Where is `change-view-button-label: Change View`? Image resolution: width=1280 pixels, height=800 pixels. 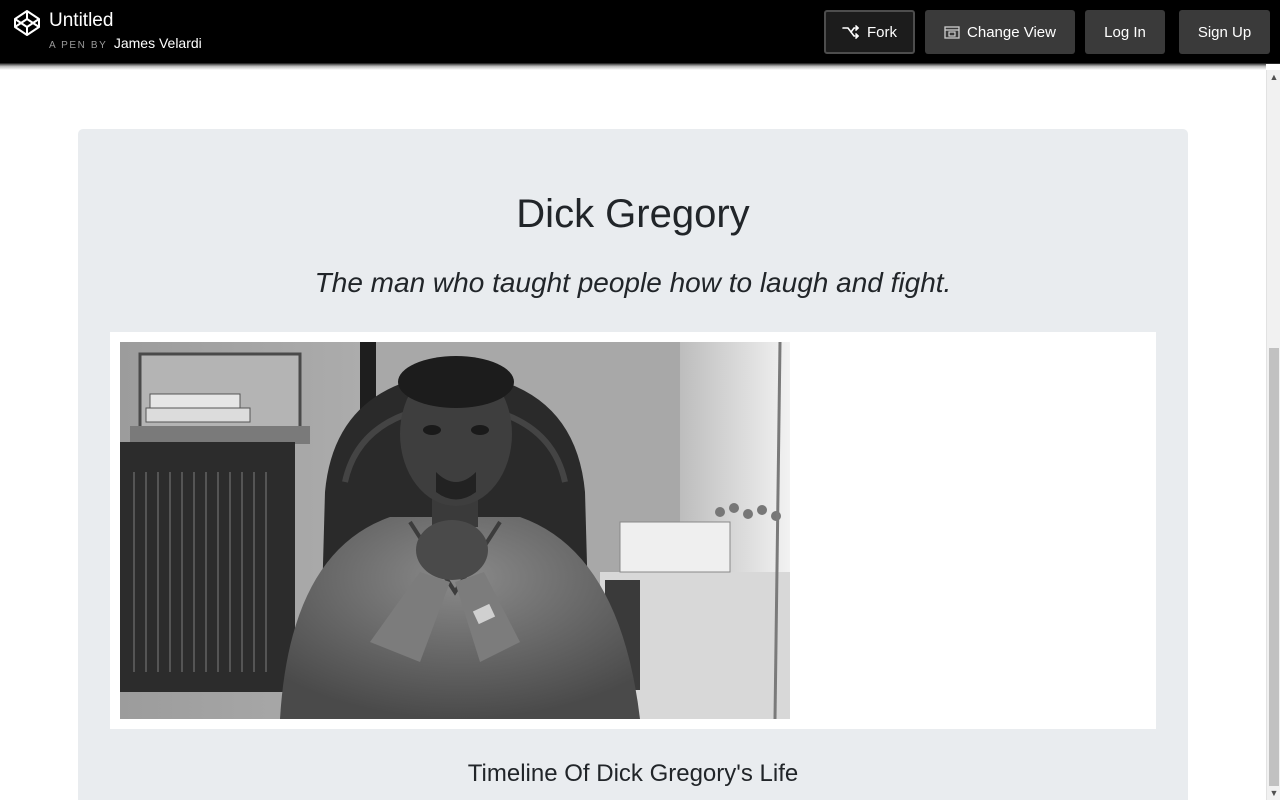
change-view-button-label: Change View is located at coordinates (1011, 32).